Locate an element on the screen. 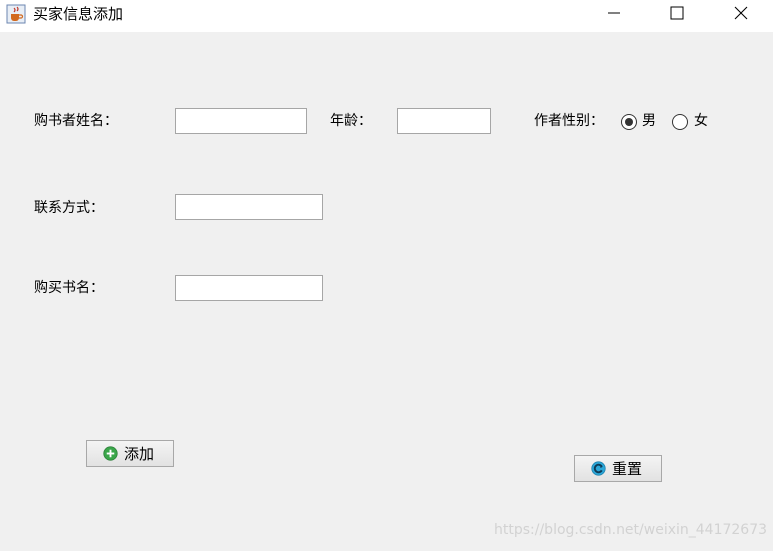 Image resolution: width=776 pixels, height=551 pixels. radio-female-button is located at coordinates (680, 122).